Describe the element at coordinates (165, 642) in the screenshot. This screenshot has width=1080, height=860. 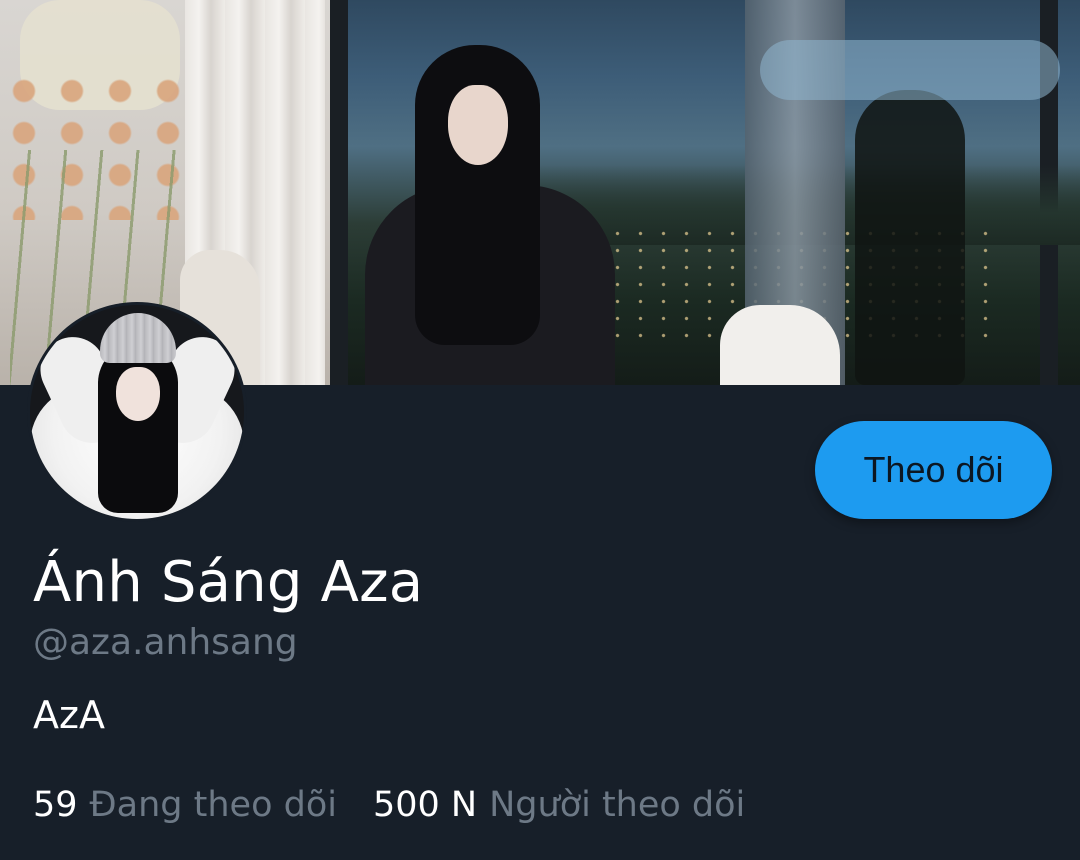
I see `username-handle: @aza.anhsang` at that location.